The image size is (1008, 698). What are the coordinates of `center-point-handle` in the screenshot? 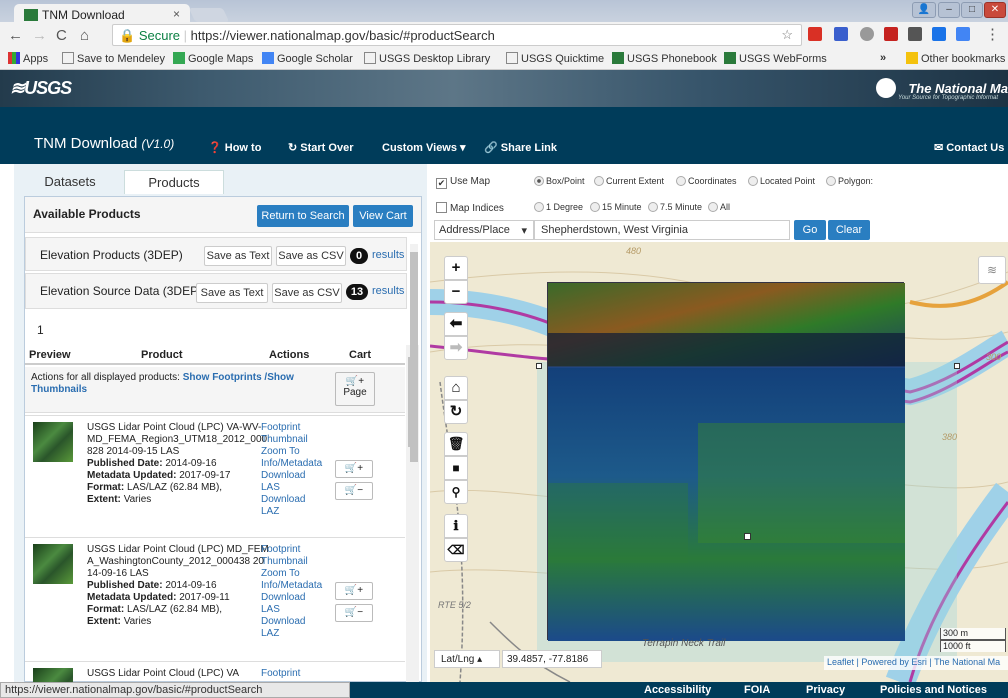 It's located at (747, 536).